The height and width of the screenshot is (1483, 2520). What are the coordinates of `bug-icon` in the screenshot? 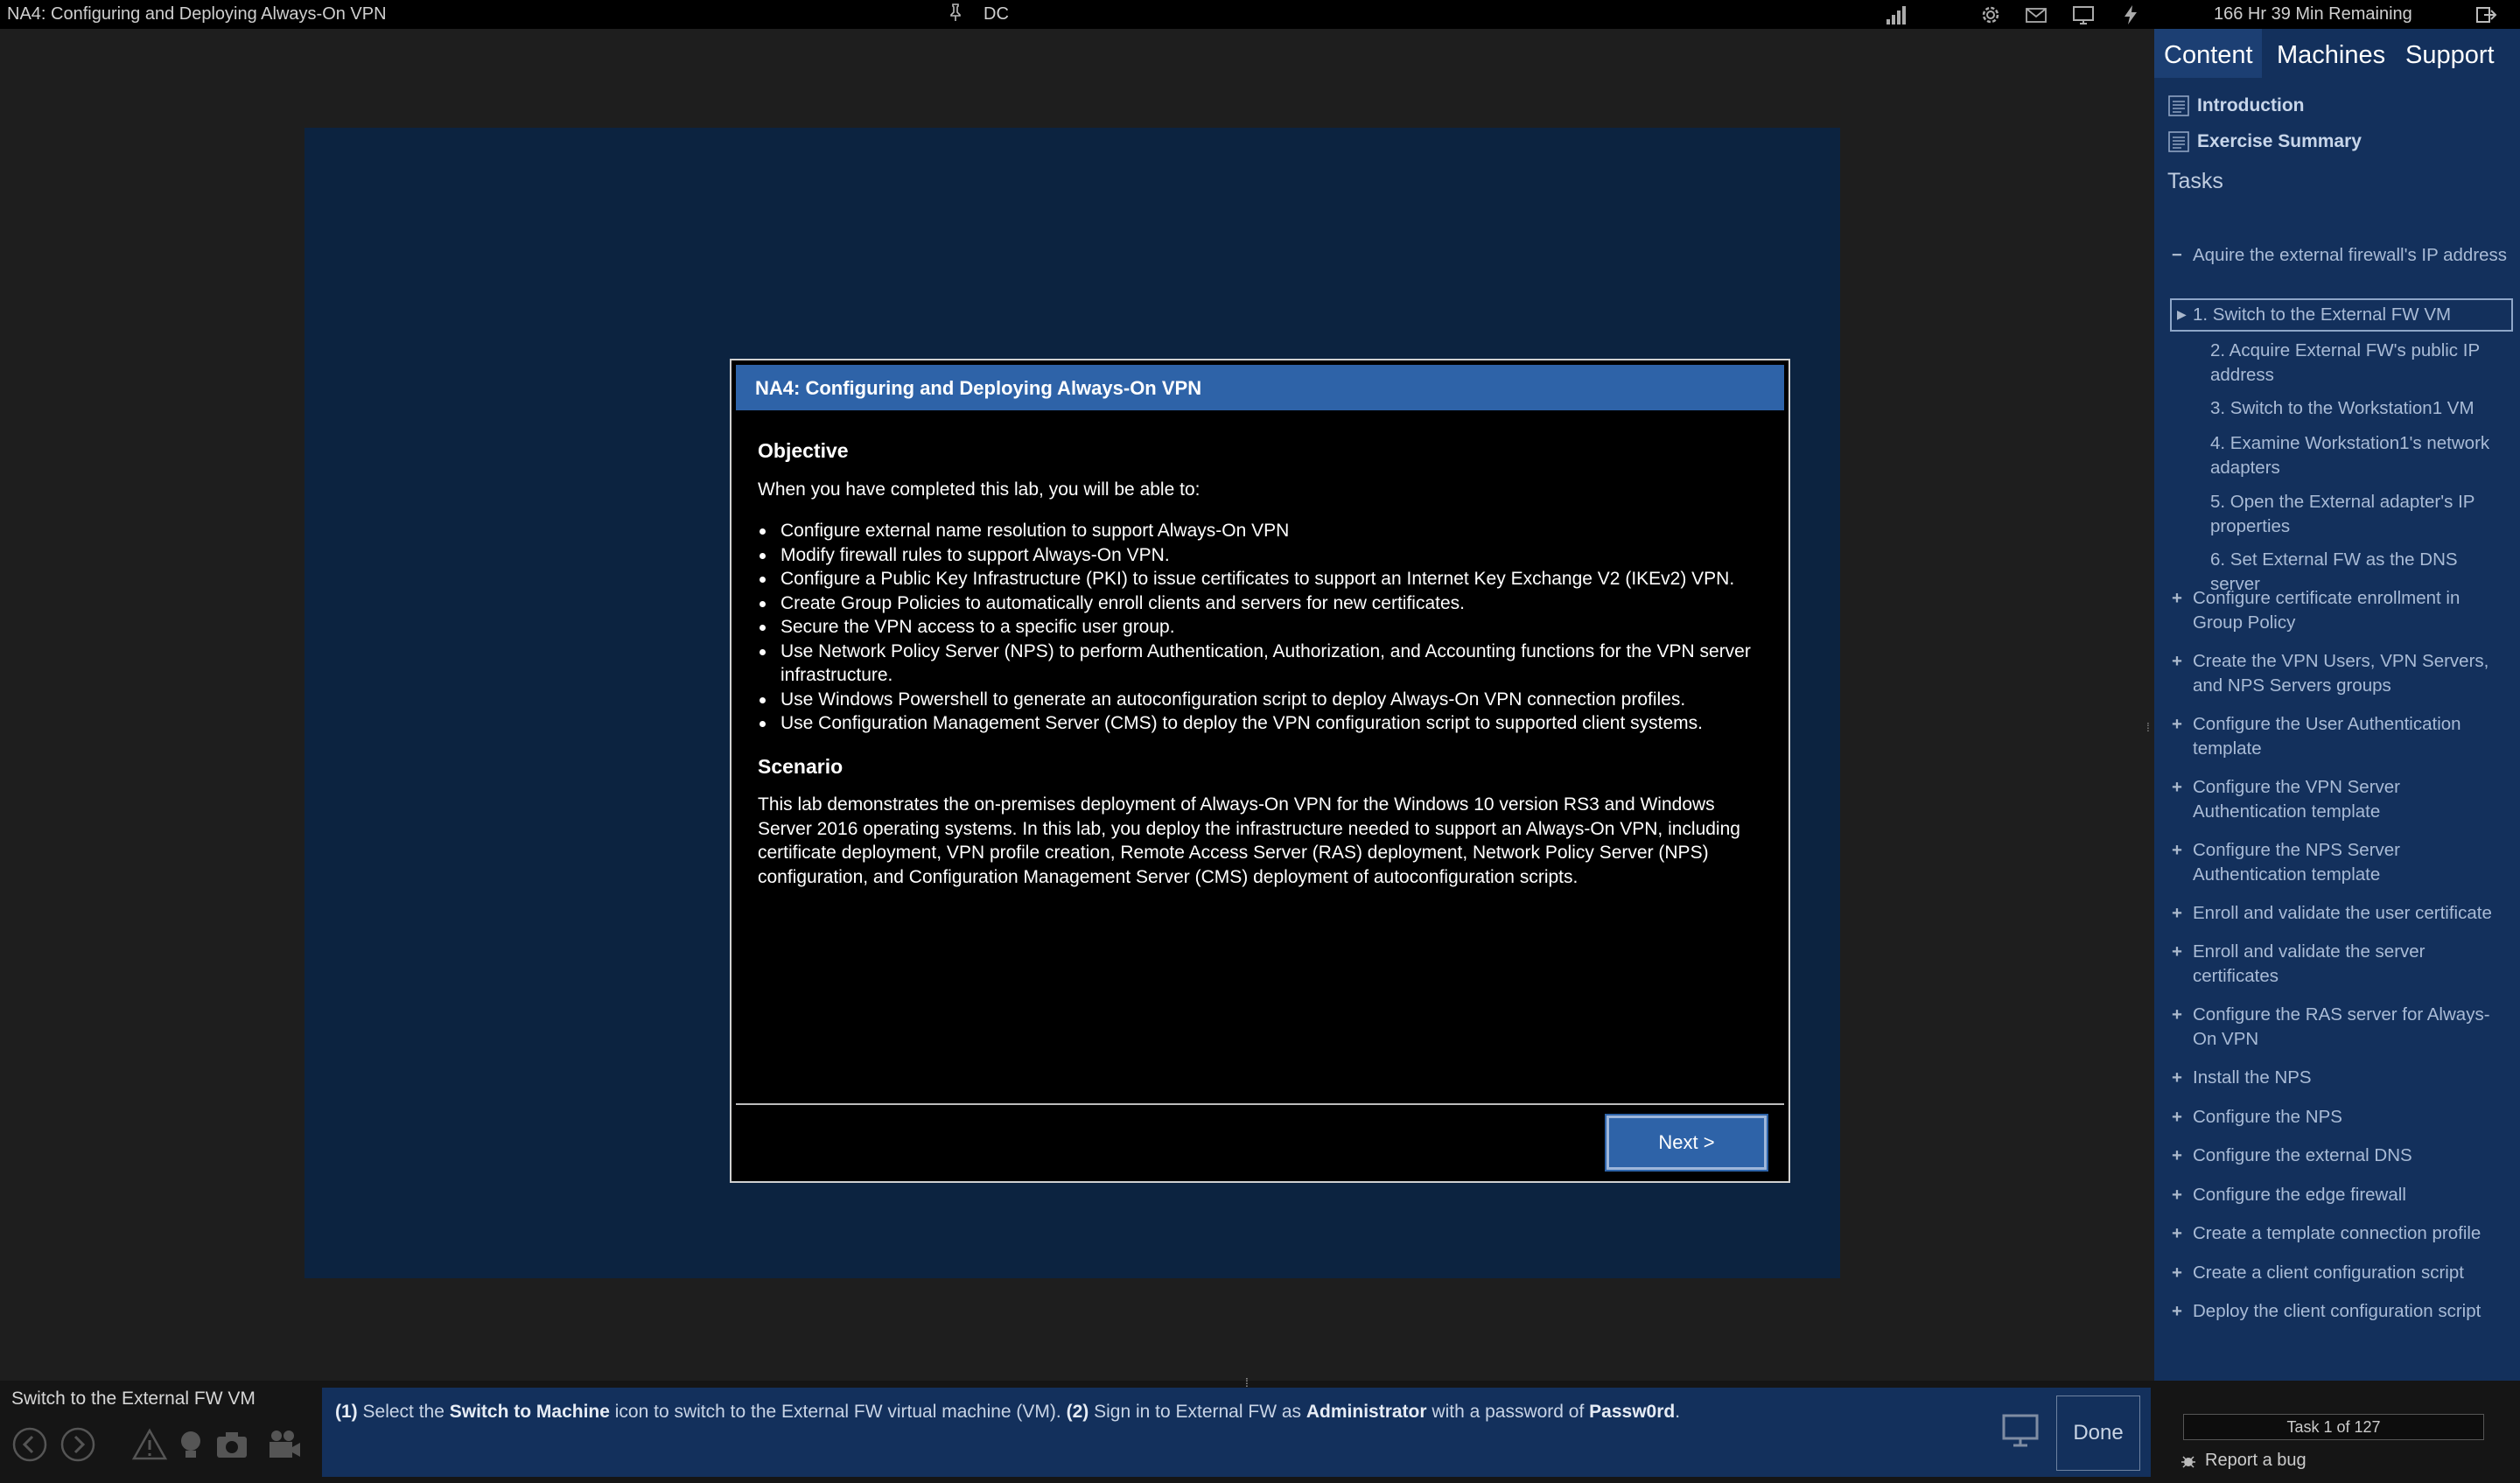 It's located at (2188, 1461).